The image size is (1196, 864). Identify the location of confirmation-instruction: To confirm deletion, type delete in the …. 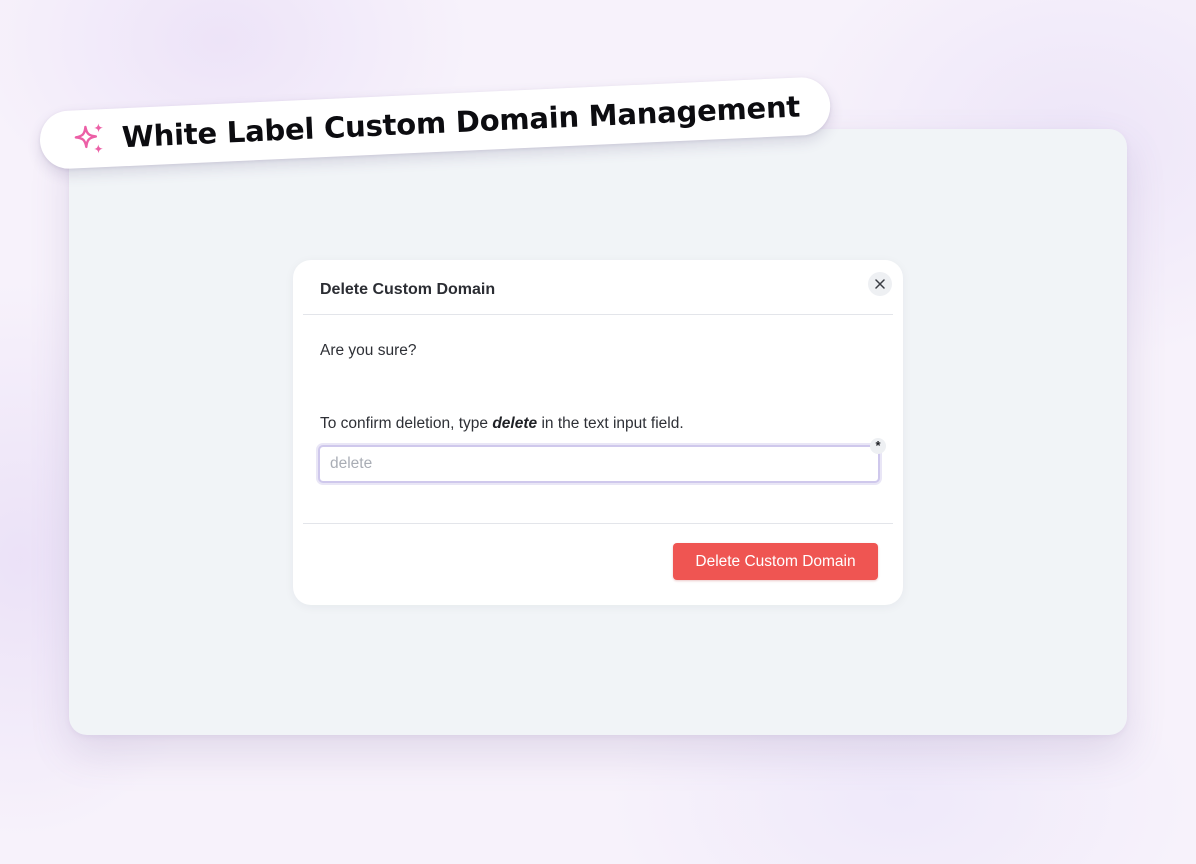
(502, 424).